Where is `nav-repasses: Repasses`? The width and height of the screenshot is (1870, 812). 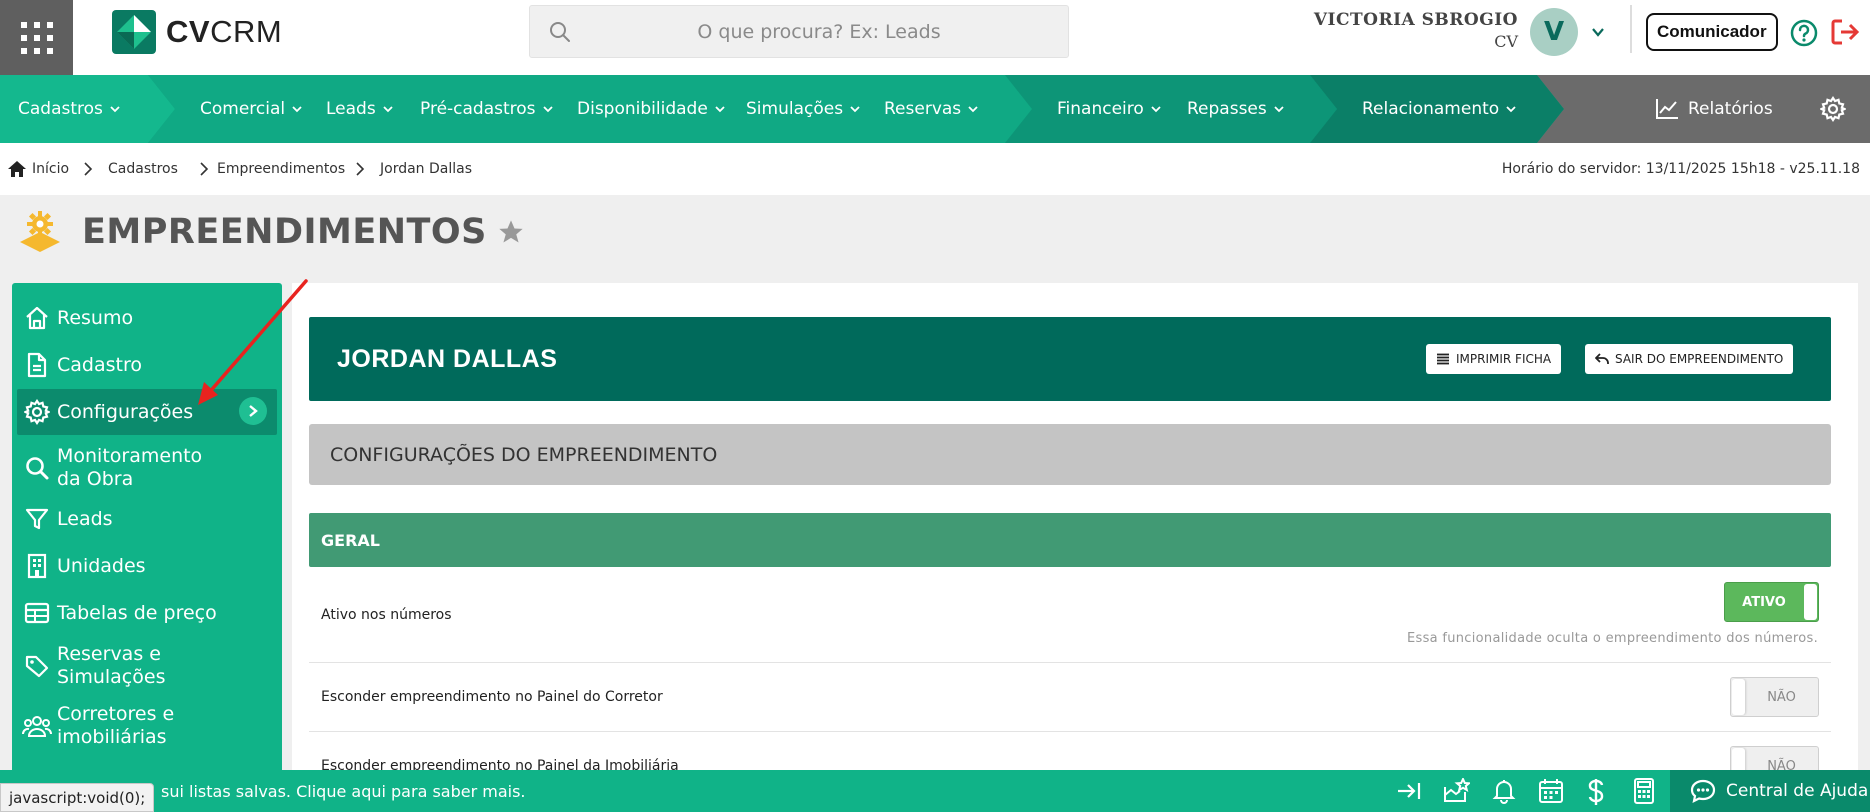
nav-repasses: Repasses is located at coordinates (1236, 109).